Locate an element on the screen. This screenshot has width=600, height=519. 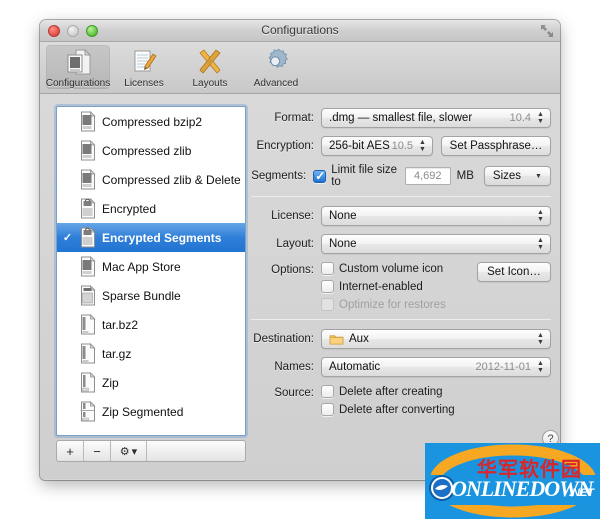
layout-value: None is located at coordinates (343, 244).